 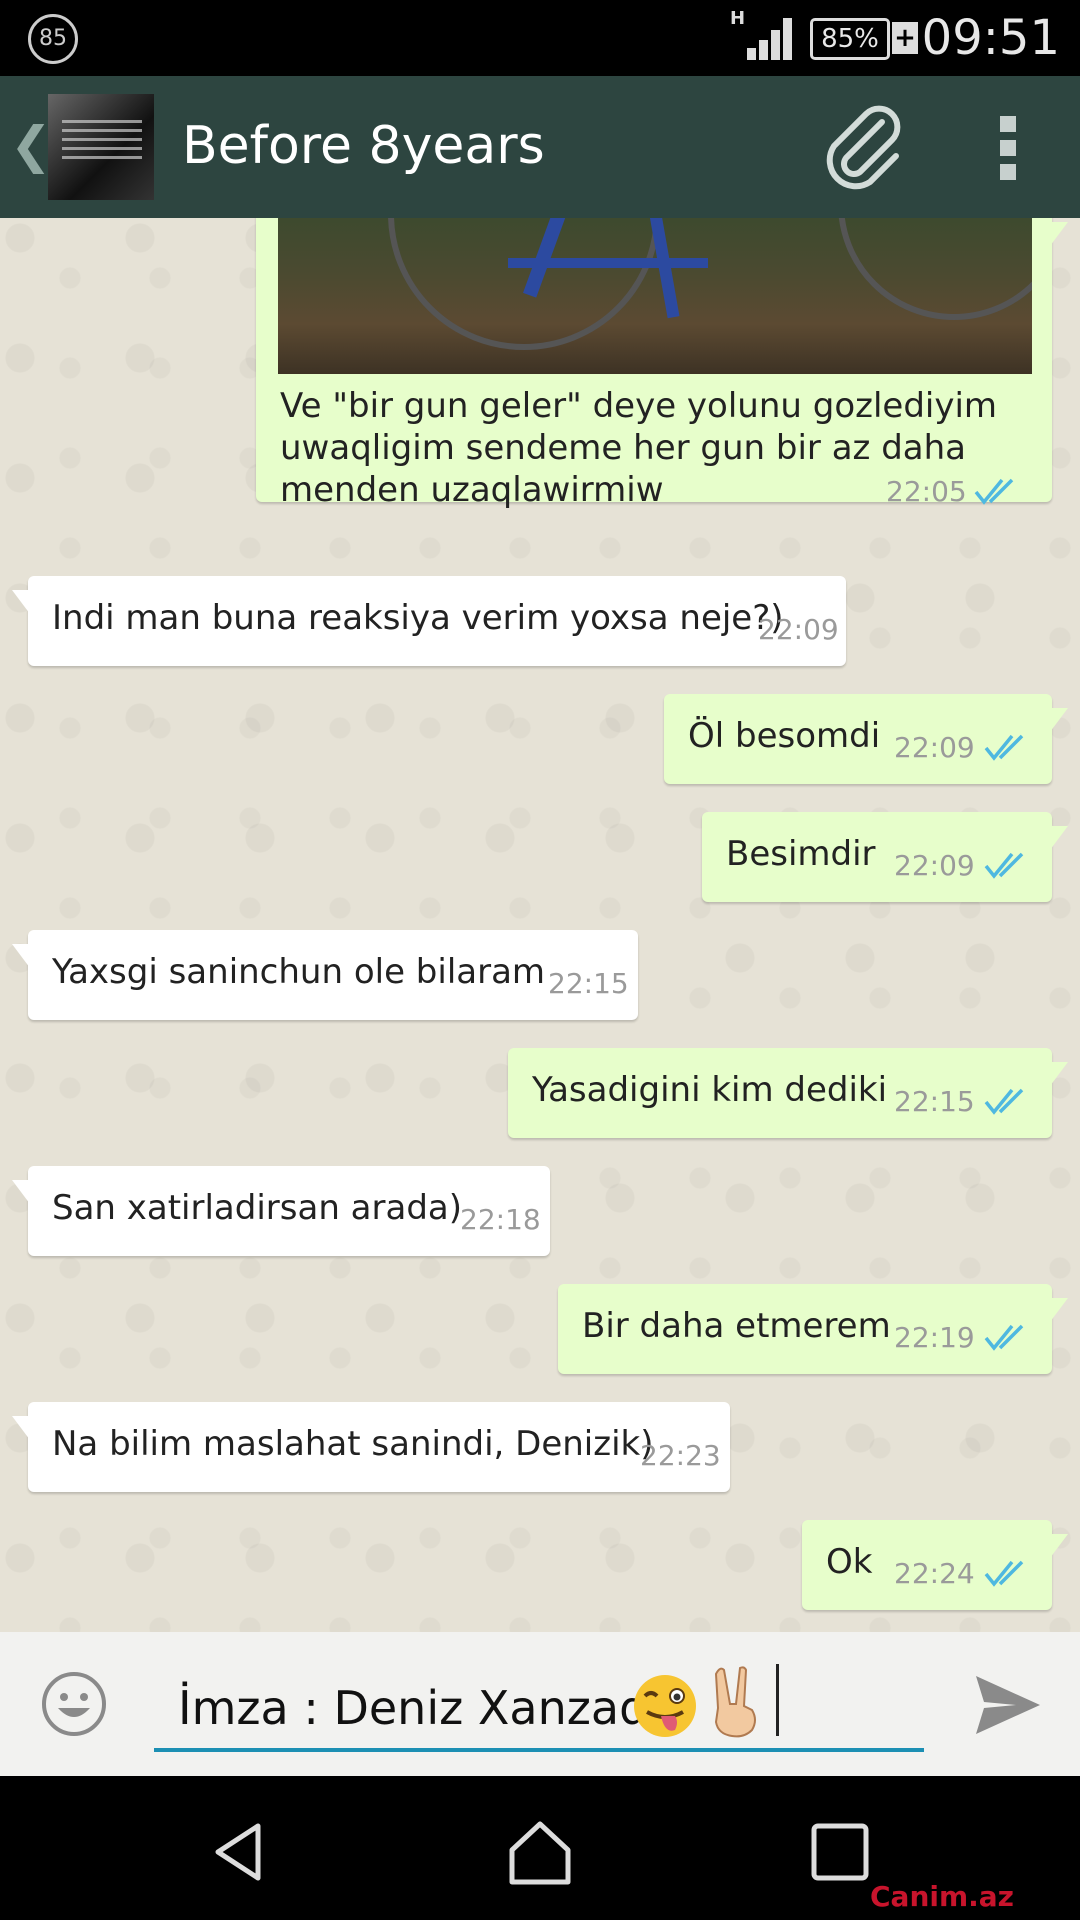 What do you see at coordinates (863, 147) in the screenshot?
I see `attach-paperclip-icon` at bounding box center [863, 147].